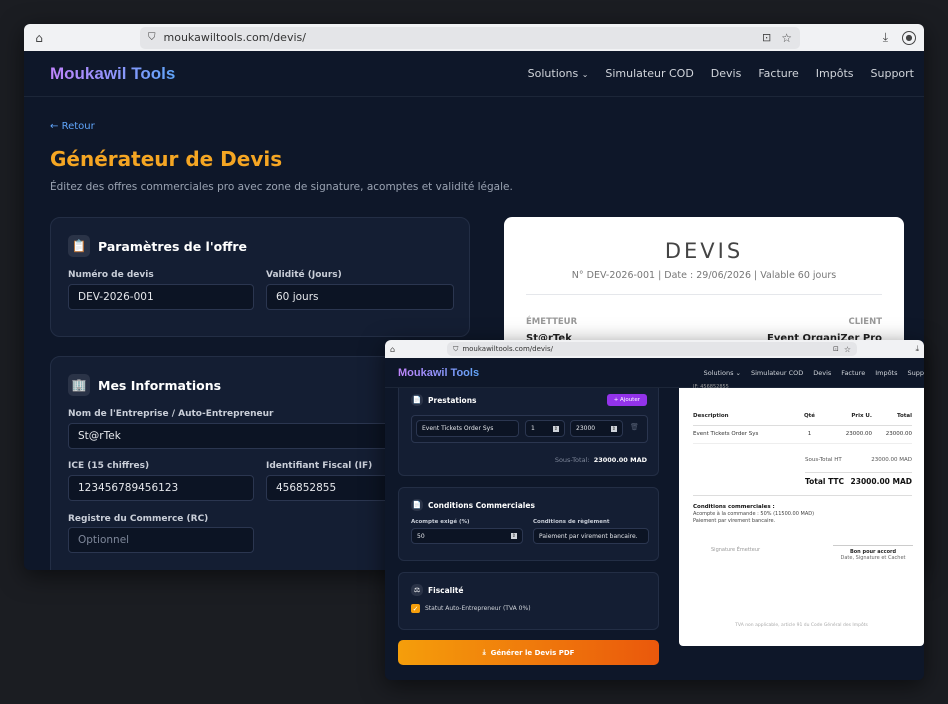 This screenshot has height=704, width=948. What do you see at coordinates (171, 414) in the screenshot?
I see `company-name-label: Nom de l'Entreprise / Auto-Entrepreneur` at bounding box center [171, 414].